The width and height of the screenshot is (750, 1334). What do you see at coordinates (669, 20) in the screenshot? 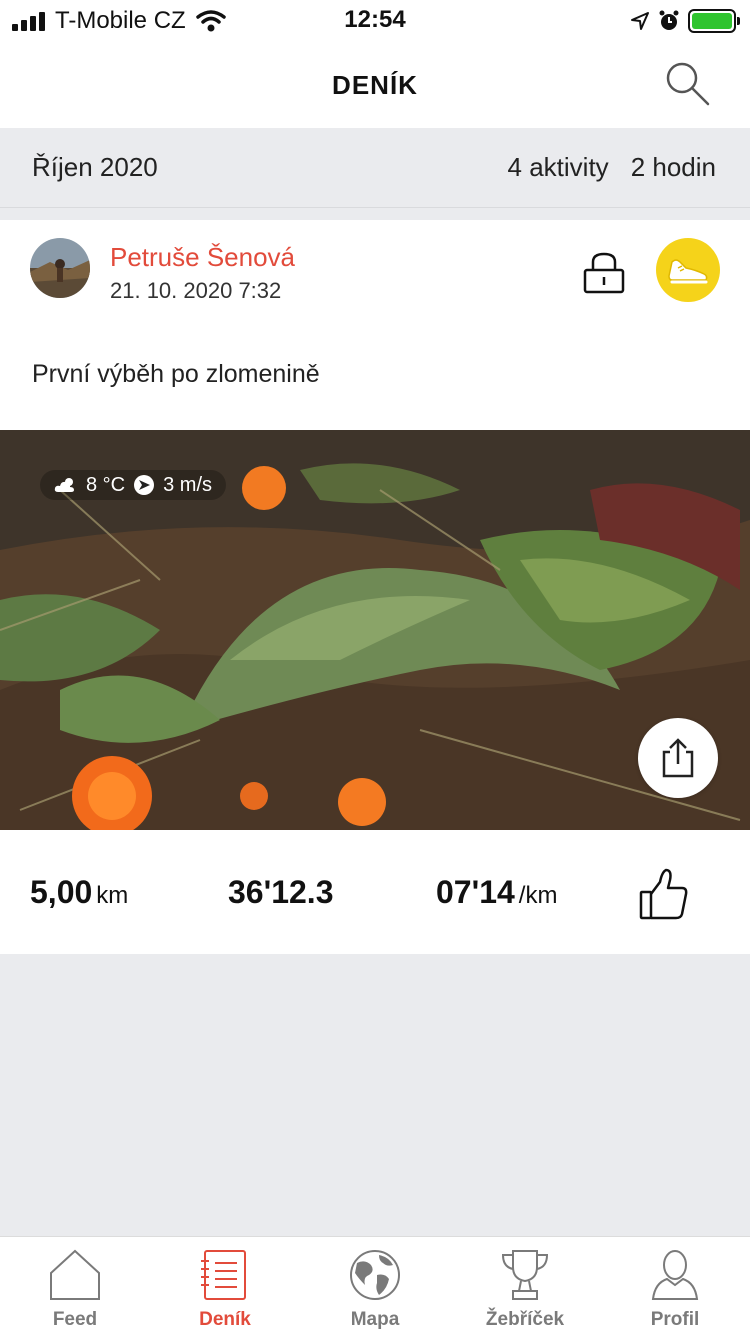
I see `alarm-icon` at bounding box center [669, 20].